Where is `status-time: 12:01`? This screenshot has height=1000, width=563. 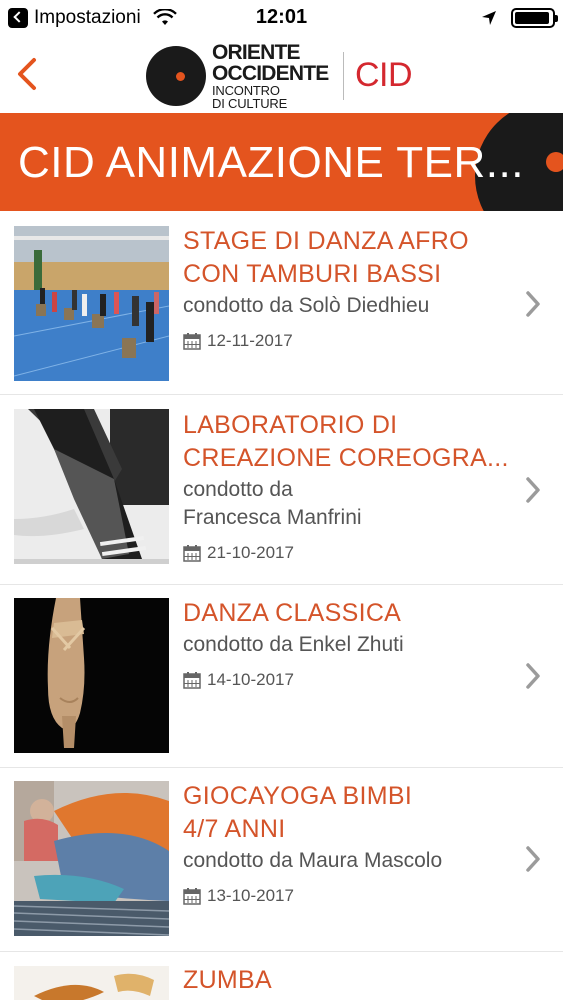 status-time: 12:01 is located at coordinates (281, 17).